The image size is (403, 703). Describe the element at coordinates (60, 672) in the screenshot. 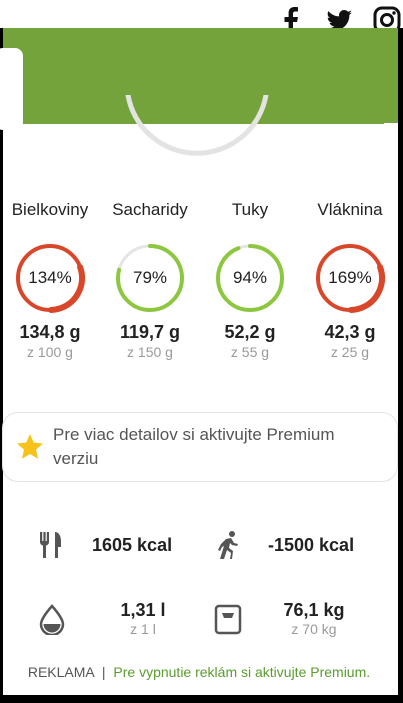

I see `ad-label: REKLAMA` at that location.